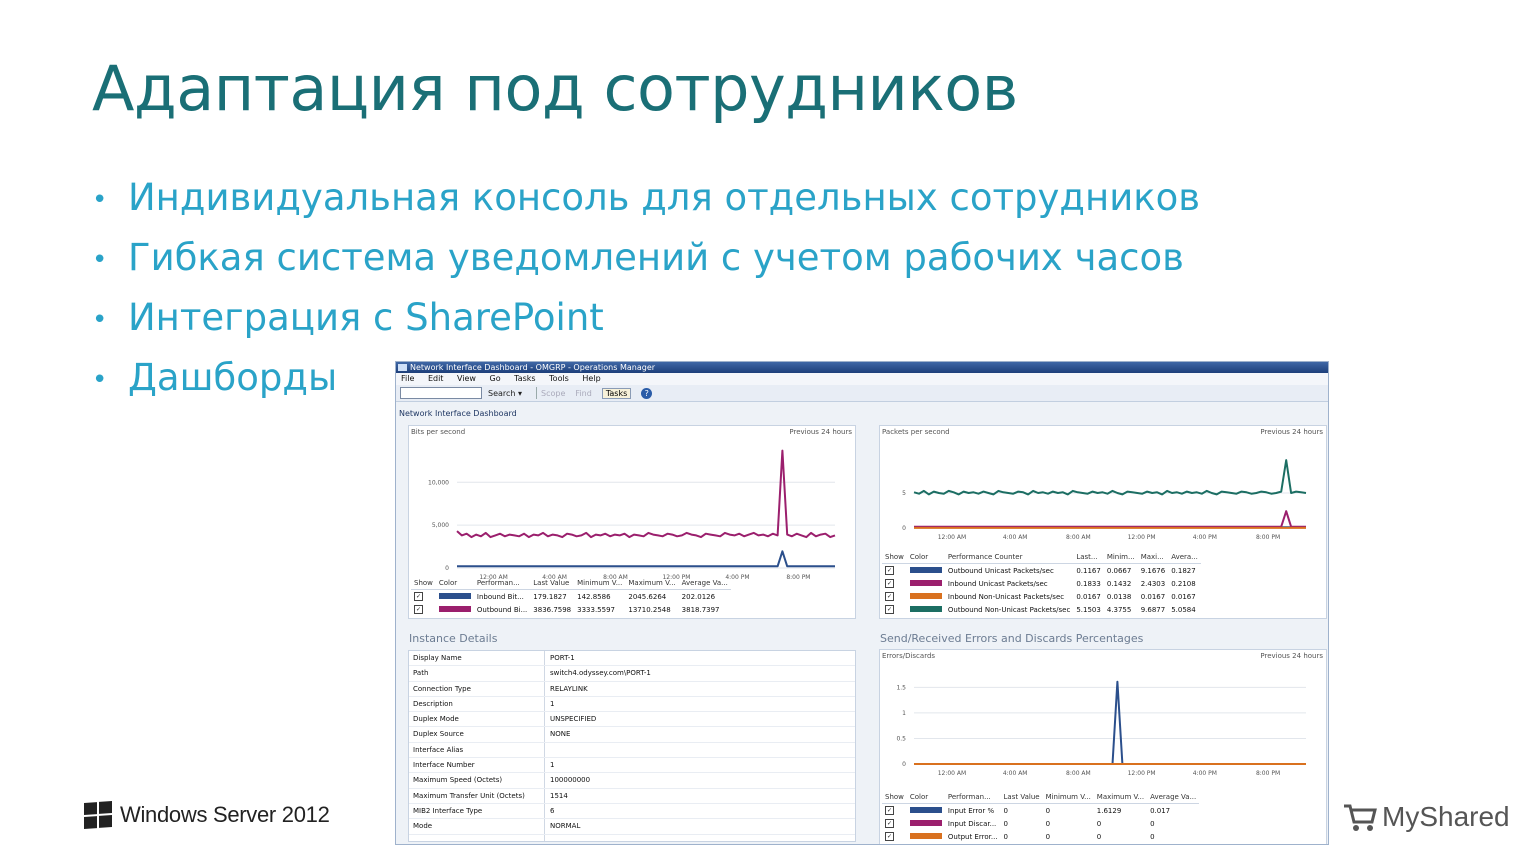 Image resolution: width=1536 pixels, height=864 pixels. What do you see at coordinates (436, 378) in the screenshot?
I see `menu-edit: Edit` at bounding box center [436, 378].